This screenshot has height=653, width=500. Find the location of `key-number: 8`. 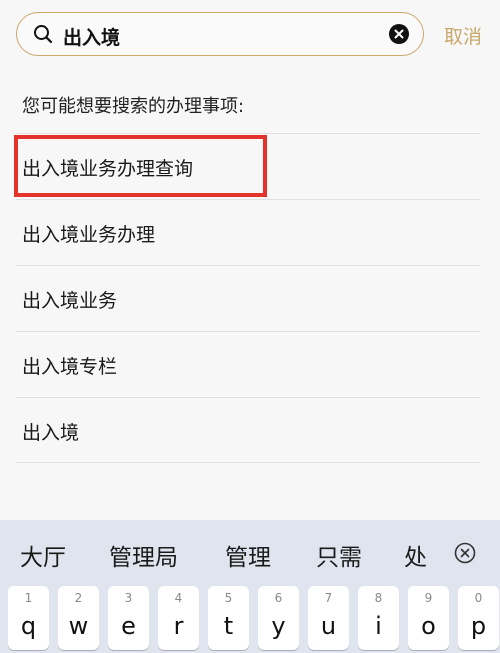

key-number: 8 is located at coordinates (378, 598).